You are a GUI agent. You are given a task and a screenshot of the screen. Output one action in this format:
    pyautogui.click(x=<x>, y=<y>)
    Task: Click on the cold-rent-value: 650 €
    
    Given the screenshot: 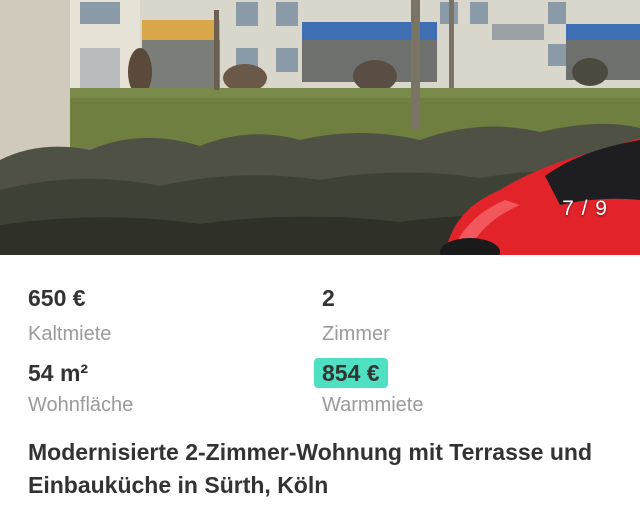 What is the action you would take?
    pyautogui.click(x=57, y=298)
    